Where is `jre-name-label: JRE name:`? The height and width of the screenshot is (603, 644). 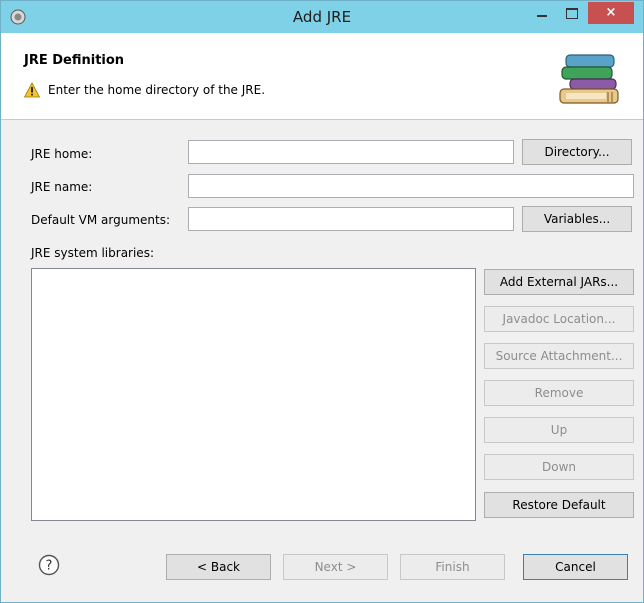 jre-name-label: JRE name: is located at coordinates (62, 187).